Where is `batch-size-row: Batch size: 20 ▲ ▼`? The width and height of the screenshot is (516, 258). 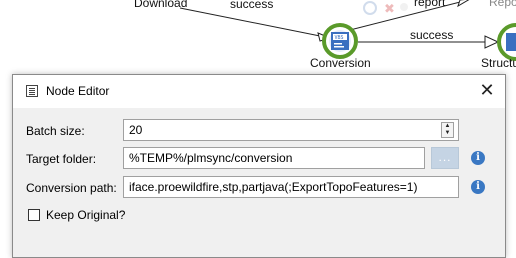 batch-size-row: Batch size: 20 ▲ ▼ is located at coordinates (259, 131).